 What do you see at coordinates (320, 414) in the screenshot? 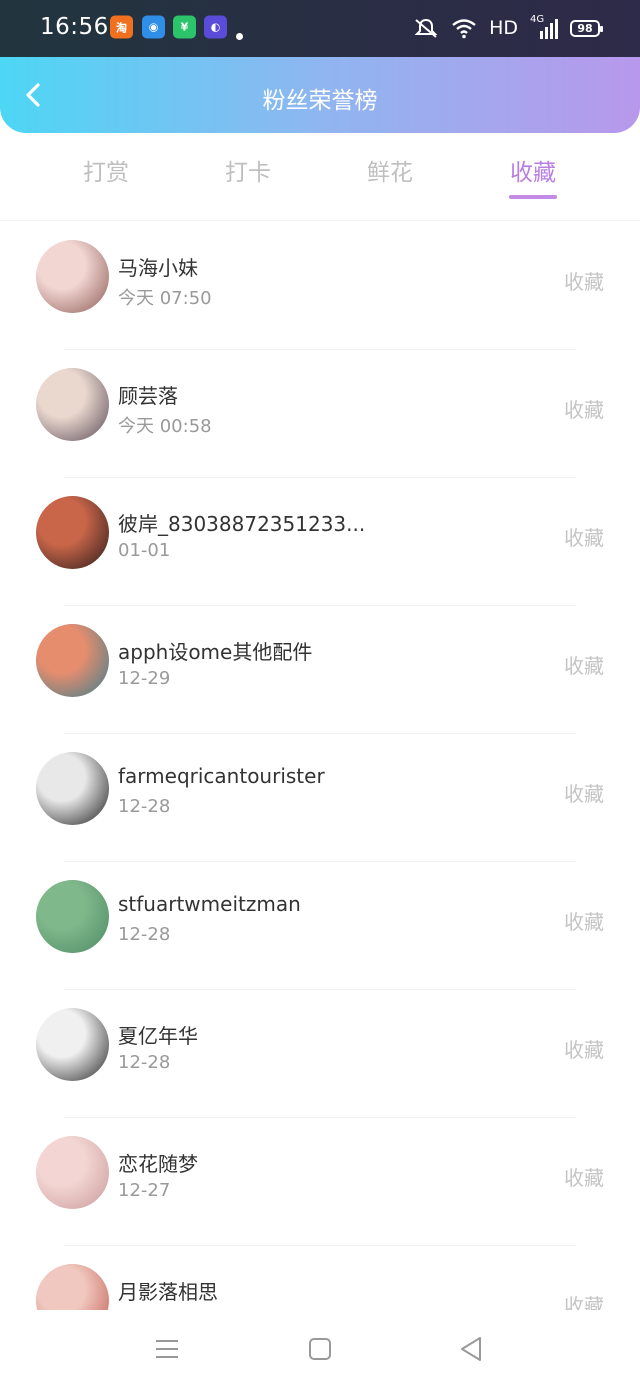
I see `fan-list-item: 顾芸落今天 00:58 收藏` at bounding box center [320, 414].